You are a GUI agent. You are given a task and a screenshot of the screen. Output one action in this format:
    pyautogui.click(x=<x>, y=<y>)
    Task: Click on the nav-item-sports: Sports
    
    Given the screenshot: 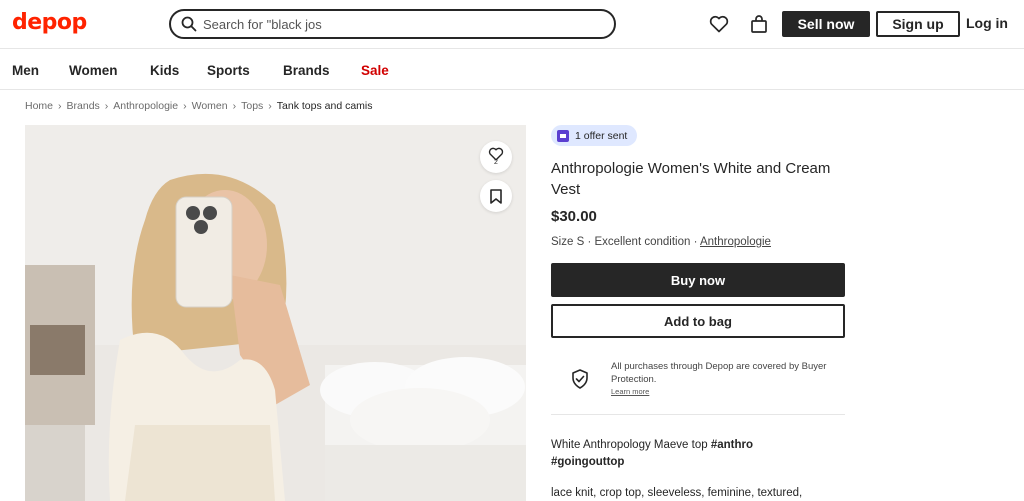 What is the action you would take?
    pyautogui.click(x=228, y=70)
    